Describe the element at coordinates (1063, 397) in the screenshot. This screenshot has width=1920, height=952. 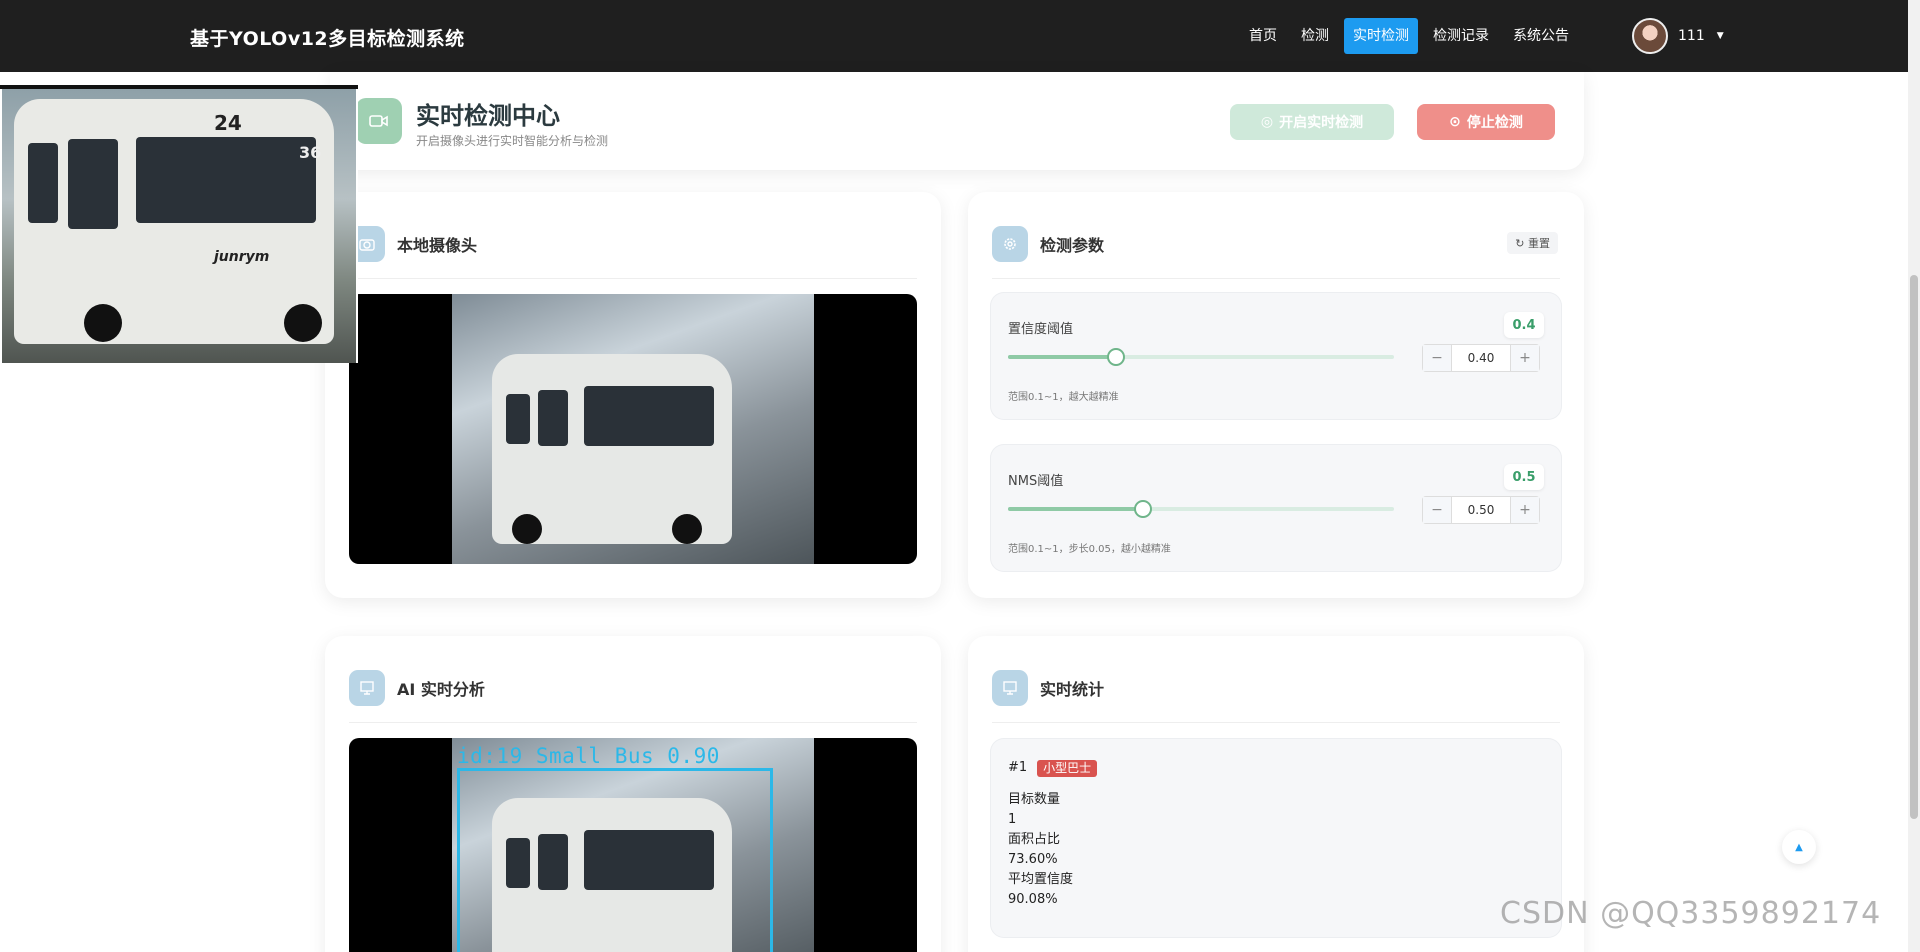
I see `confidence-hint: 范围0.1~1，越大越精准` at that location.